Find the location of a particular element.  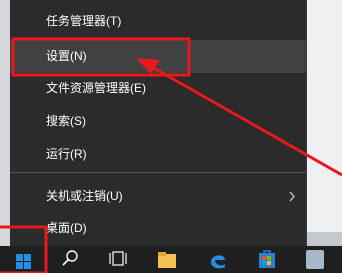

desktop-left-edge is located at coordinates (5, 123).